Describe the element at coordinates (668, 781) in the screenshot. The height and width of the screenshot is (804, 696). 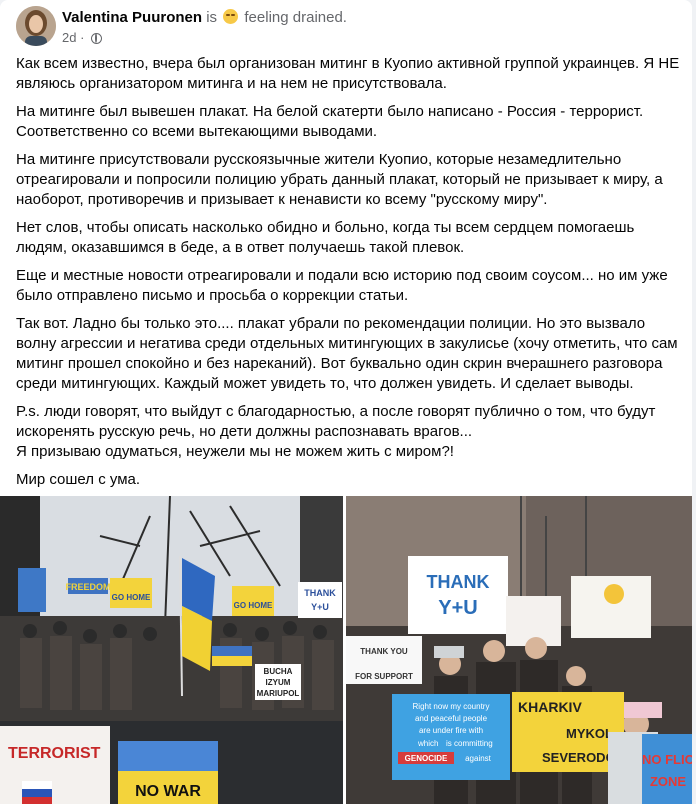
I see `sign-text: ZONE` at that location.